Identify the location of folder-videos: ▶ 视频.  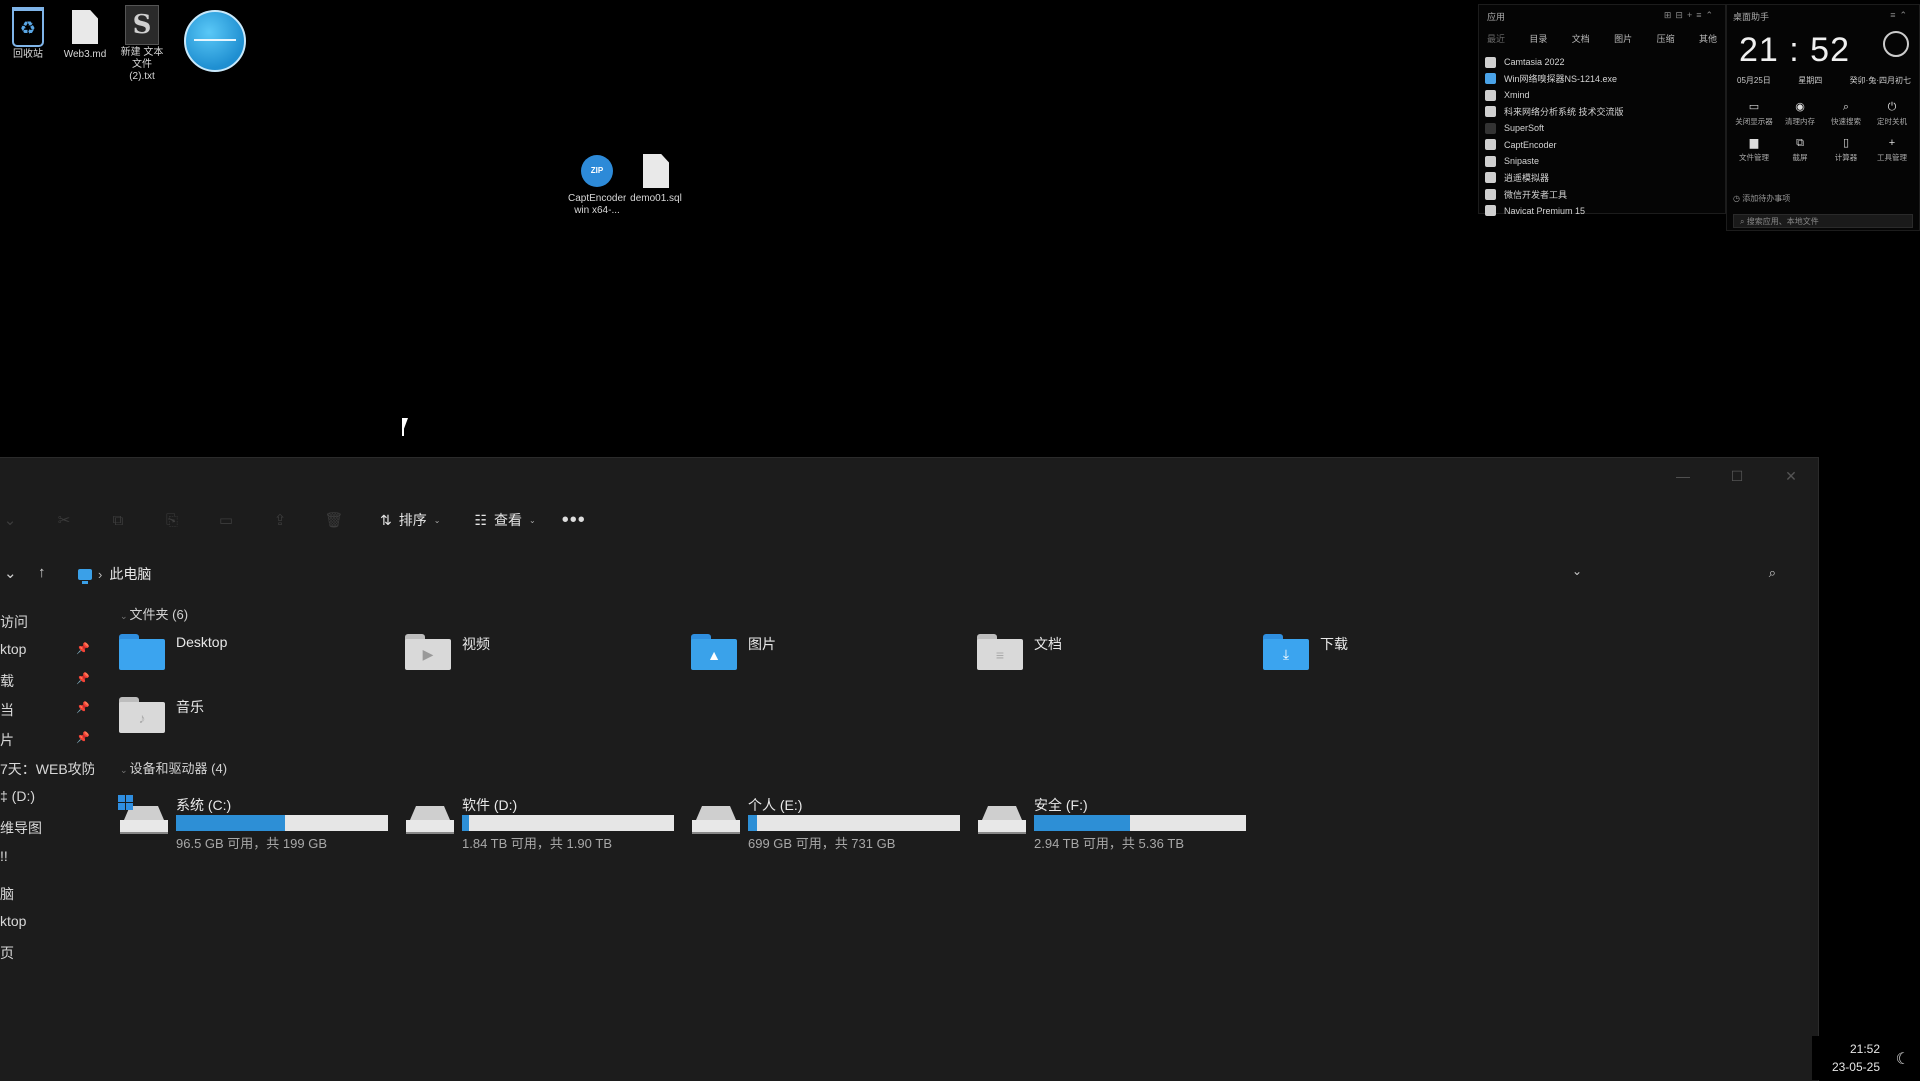
(529, 653).